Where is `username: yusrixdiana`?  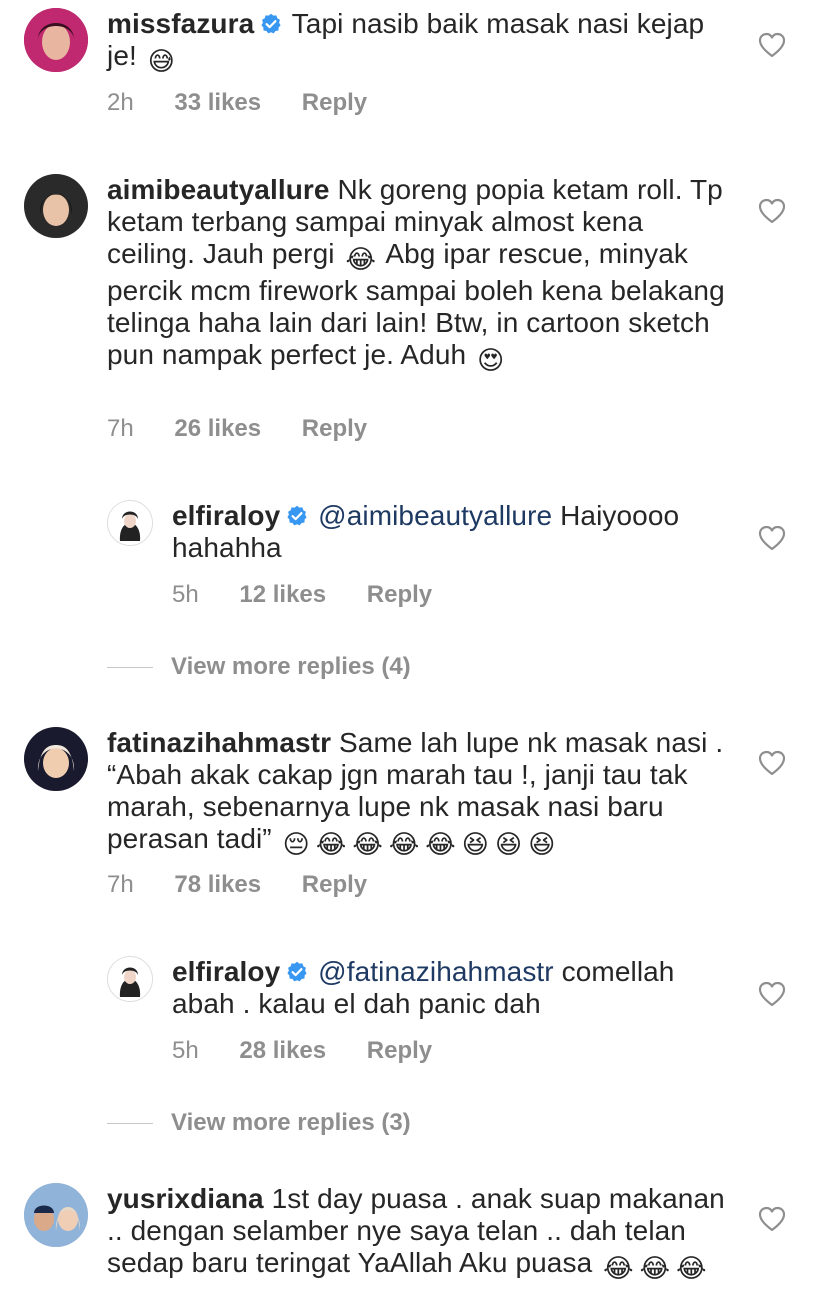 username: yusrixdiana is located at coordinates (185, 1198).